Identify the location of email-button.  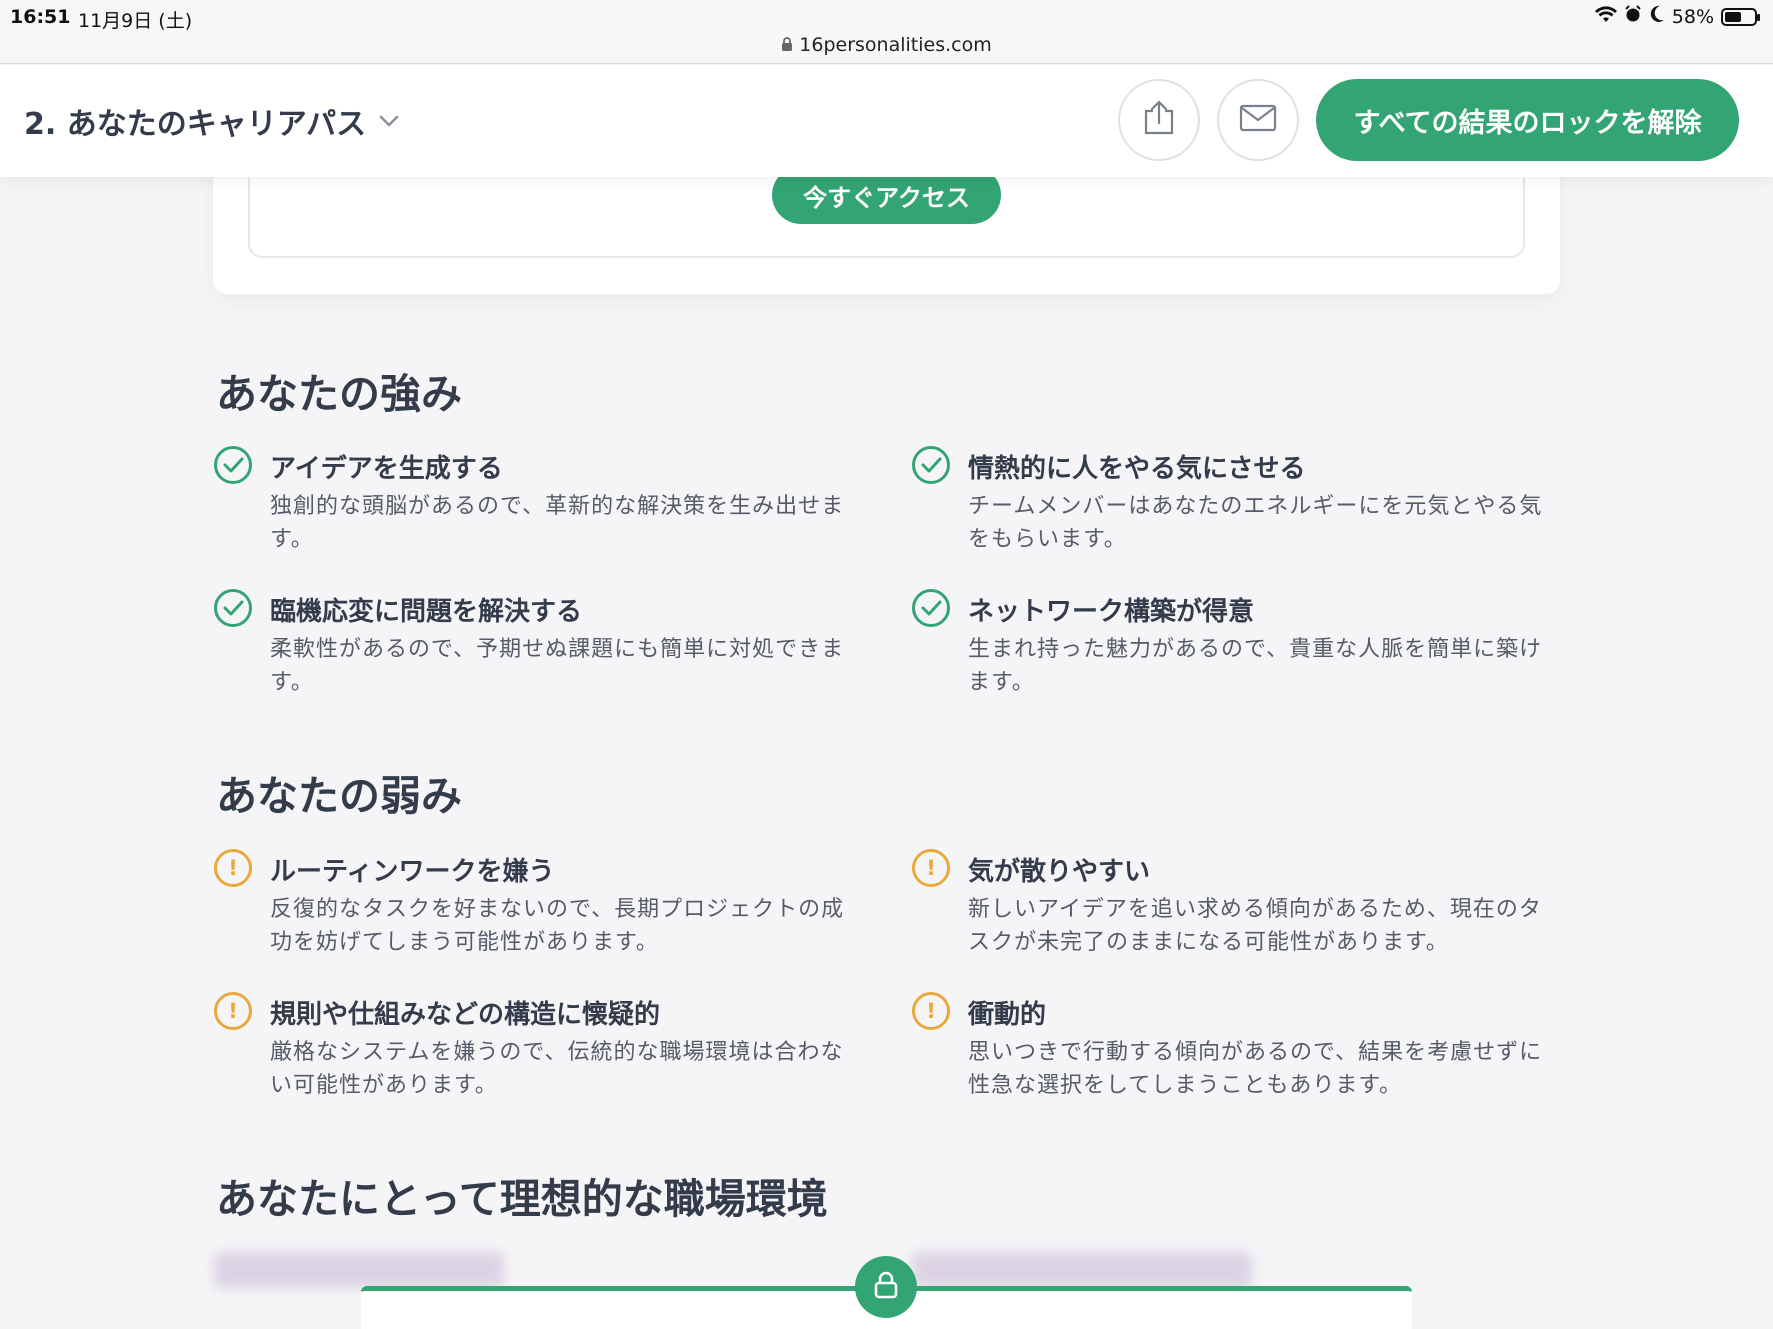
(1258, 120).